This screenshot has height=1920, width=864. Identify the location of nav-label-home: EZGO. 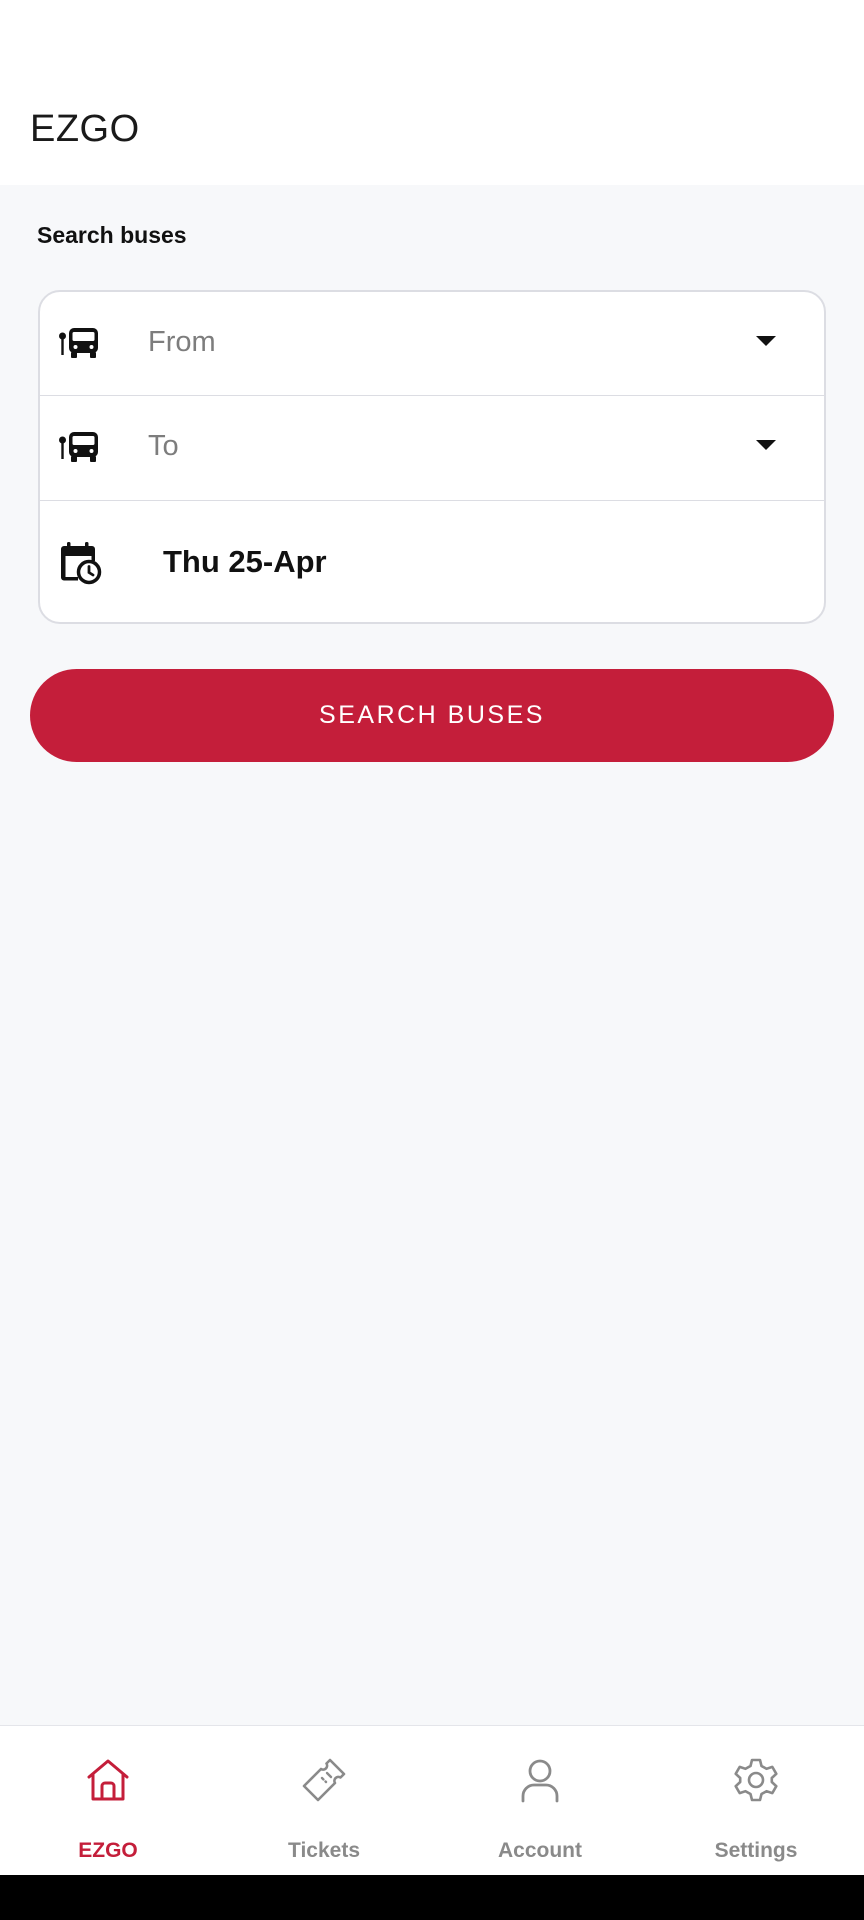
(108, 1850).